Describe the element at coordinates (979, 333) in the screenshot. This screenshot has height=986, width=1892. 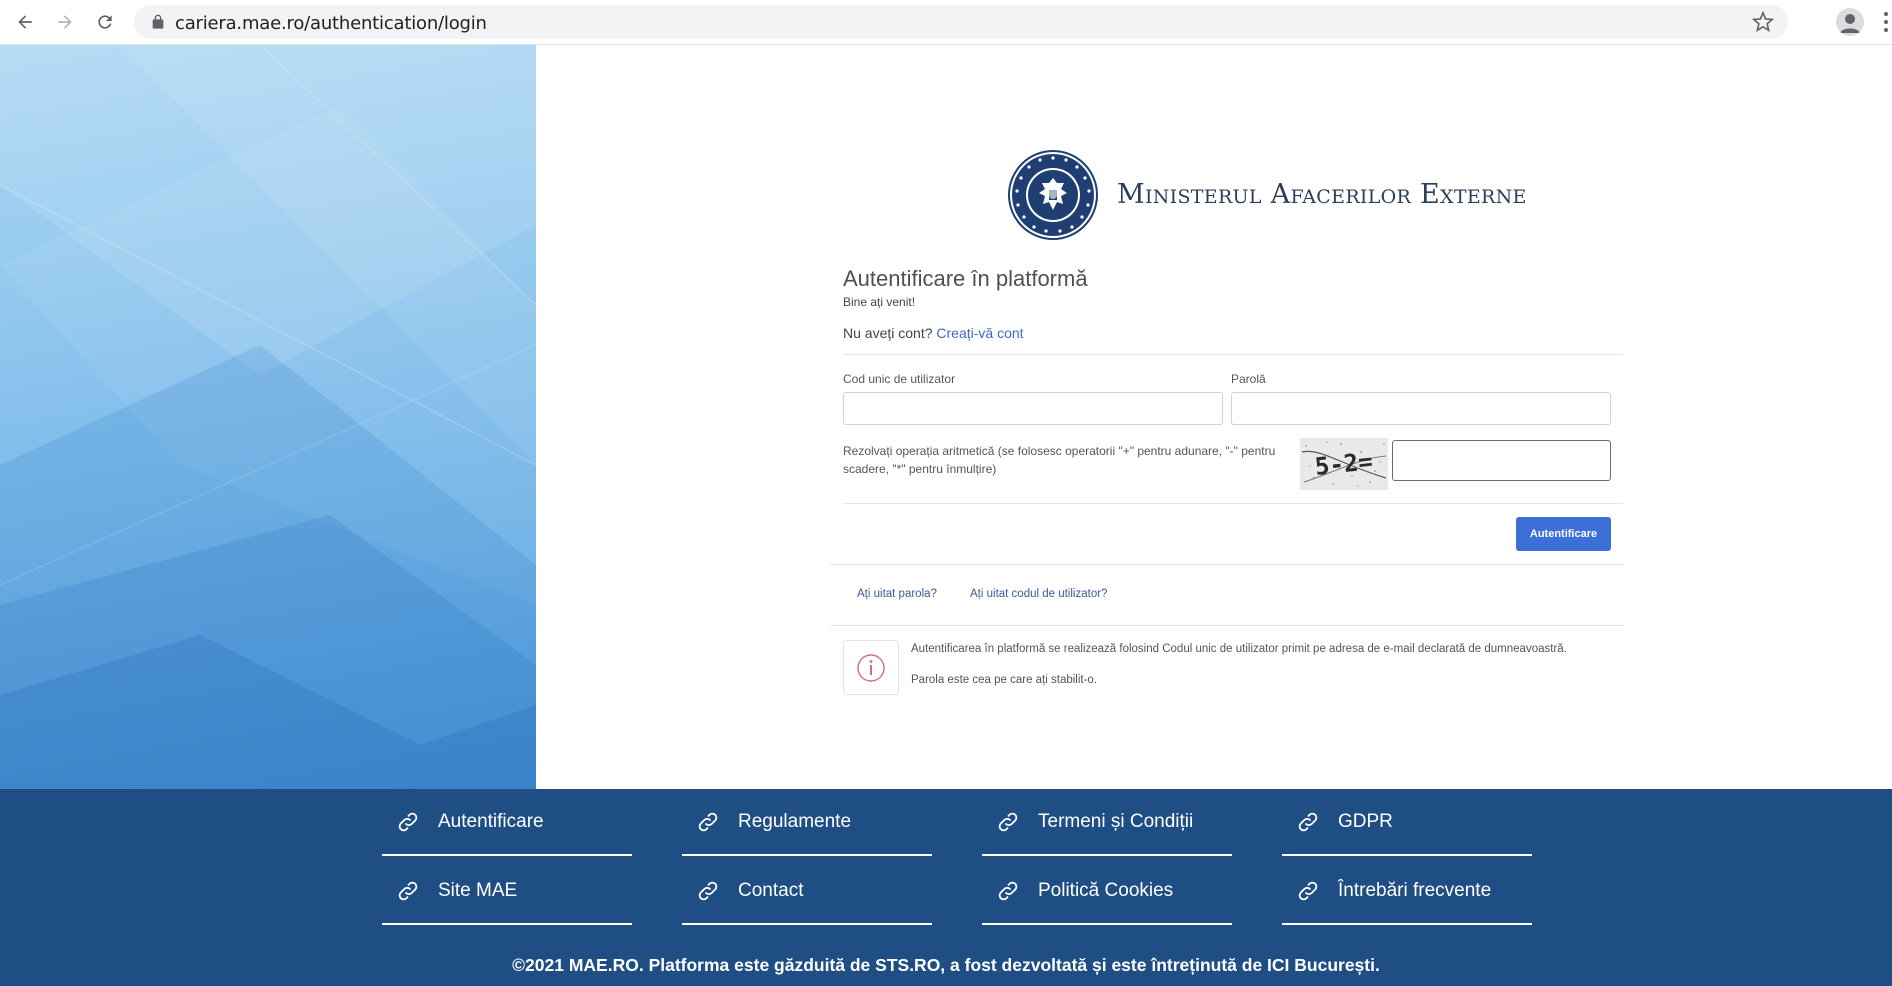
I see `create-account-link: Creați-vă cont` at that location.